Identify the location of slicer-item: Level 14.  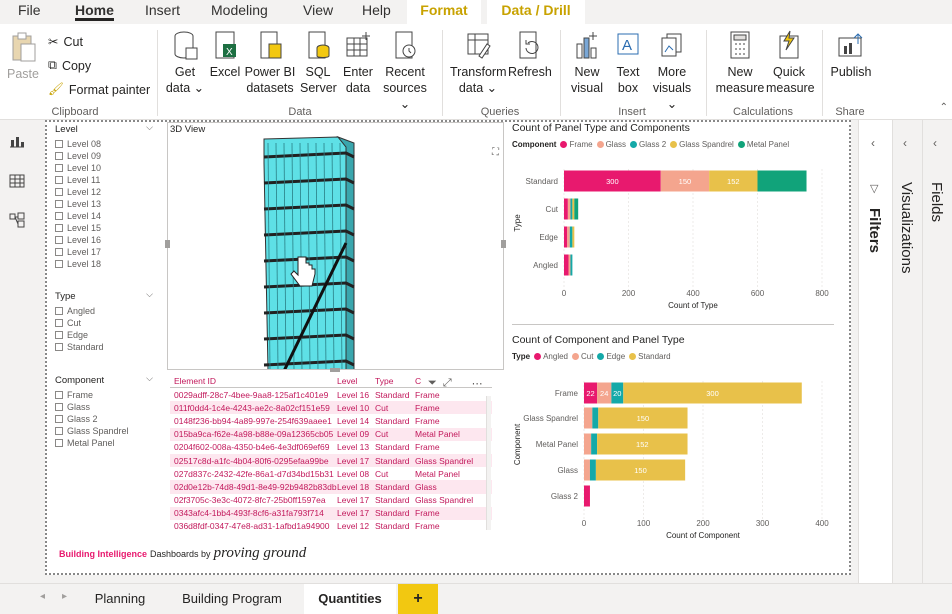
(104, 216).